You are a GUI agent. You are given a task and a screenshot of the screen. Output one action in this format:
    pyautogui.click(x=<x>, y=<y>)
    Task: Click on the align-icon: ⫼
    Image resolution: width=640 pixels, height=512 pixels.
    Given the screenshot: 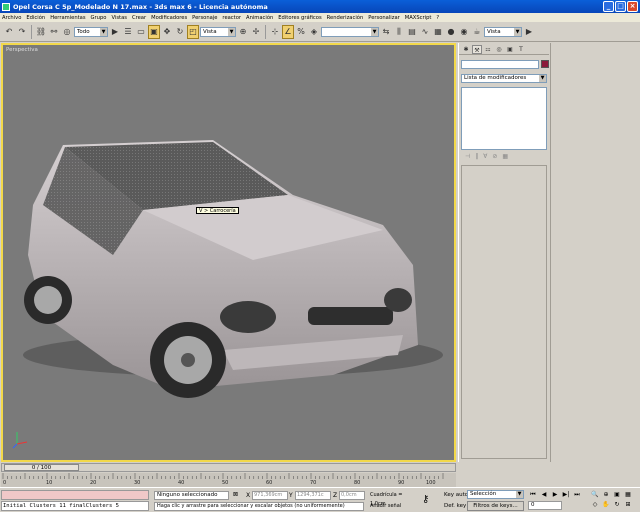 What is the action you would take?
    pyautogui.click(x=399, y=32)
    